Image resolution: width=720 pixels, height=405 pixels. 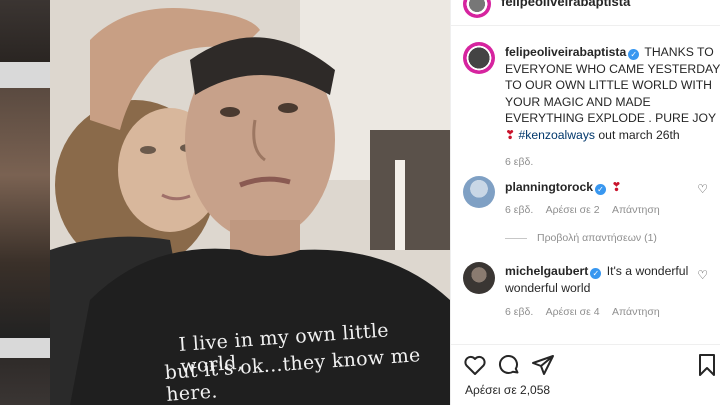 I want to click on view-replies-label: Προβολή απαντήσεων (1), so click(x=597, y=238).